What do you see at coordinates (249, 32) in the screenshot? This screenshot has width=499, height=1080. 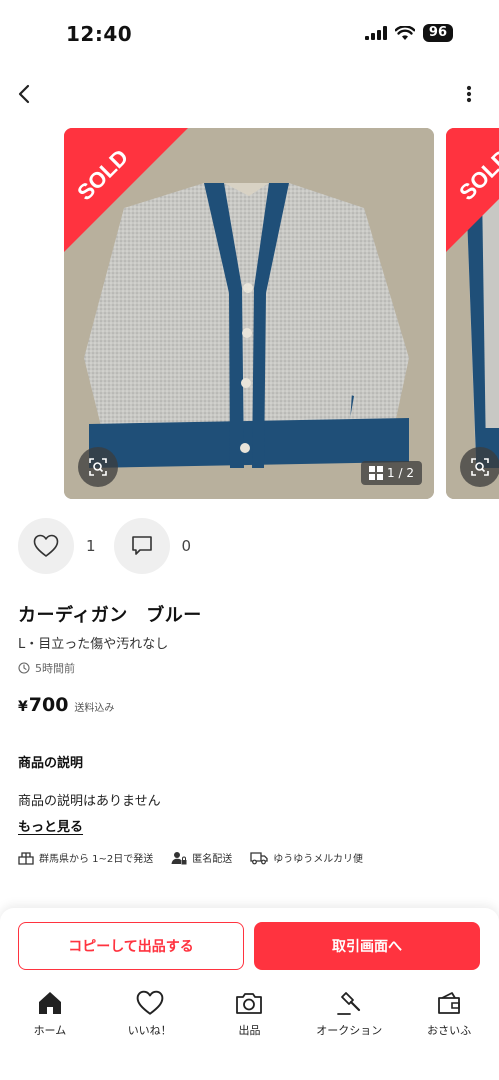 I see `status-bar: 12:40 96` at bounding box center [249, 32].